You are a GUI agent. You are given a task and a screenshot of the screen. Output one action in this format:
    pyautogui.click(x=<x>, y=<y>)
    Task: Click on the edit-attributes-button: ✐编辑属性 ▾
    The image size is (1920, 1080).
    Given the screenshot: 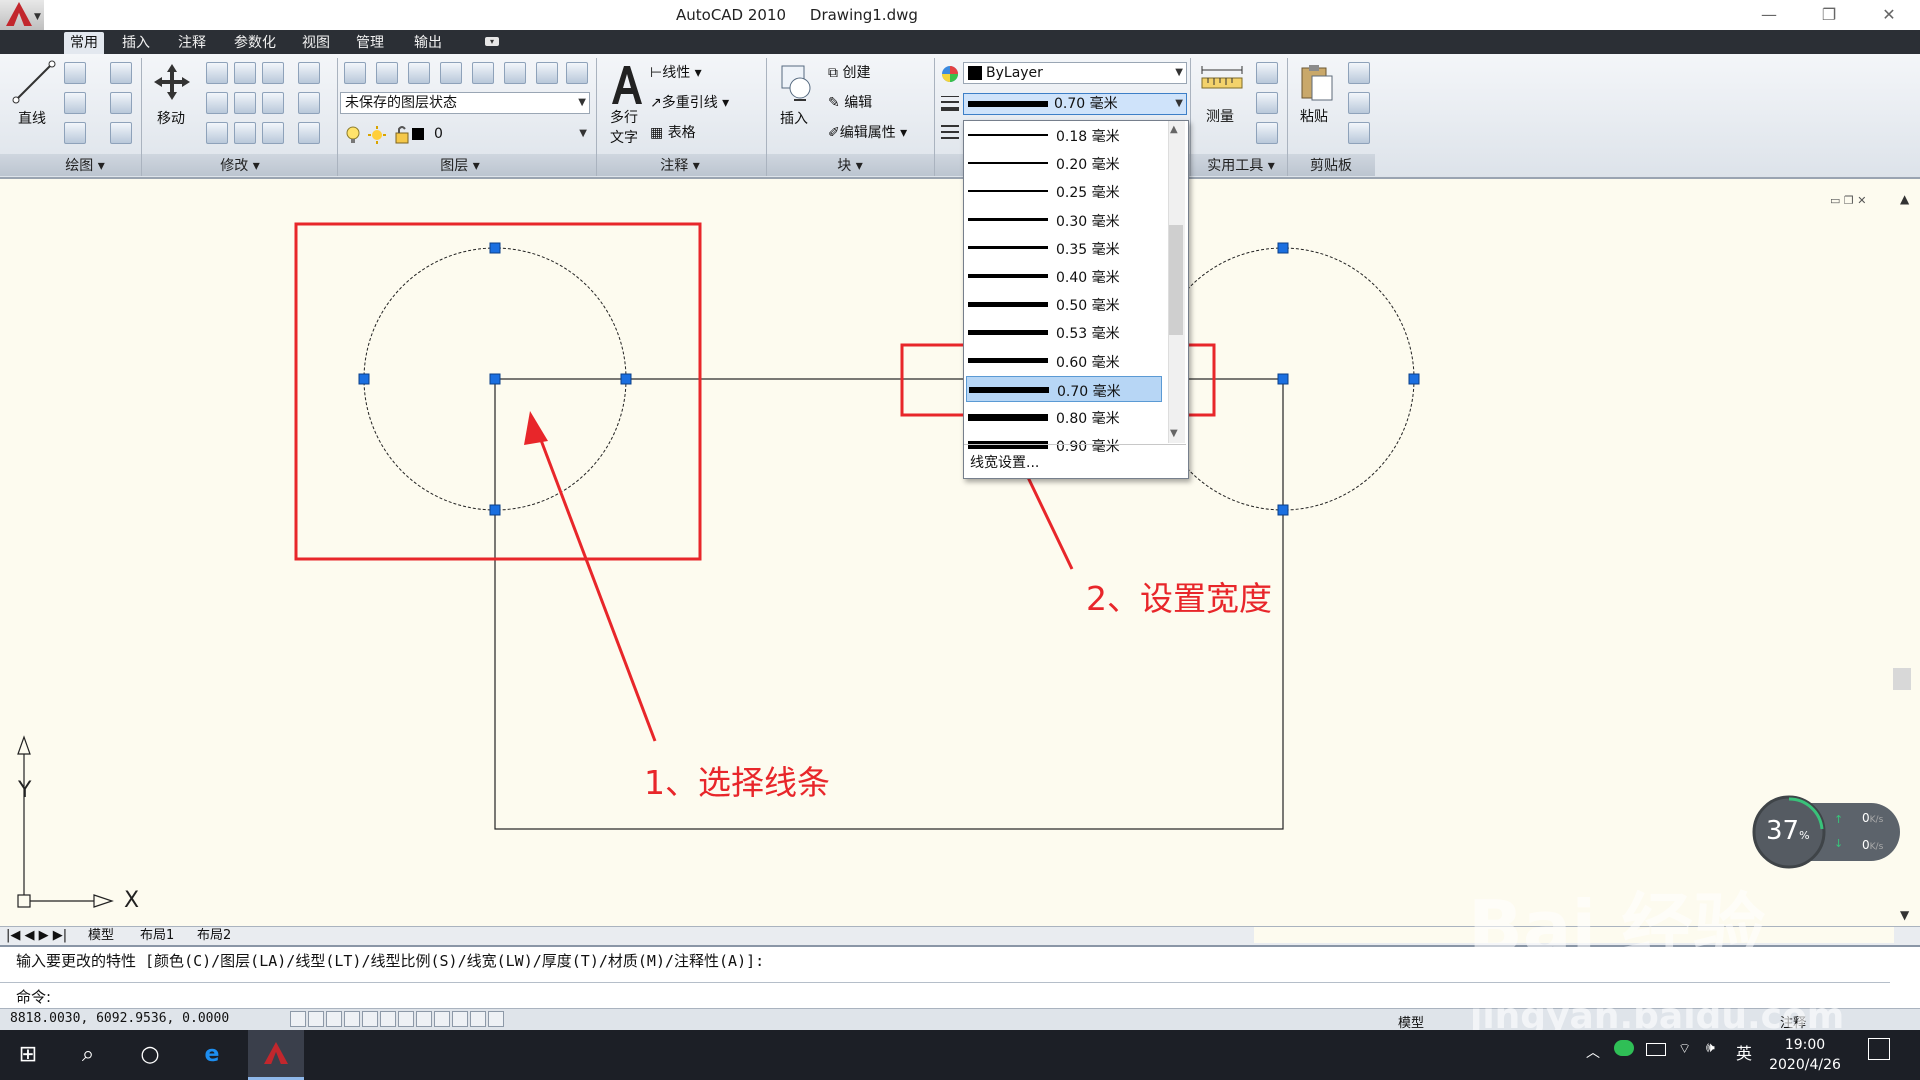 What is the action you would take?
    pyautogui.click(x=883, y=132)
    